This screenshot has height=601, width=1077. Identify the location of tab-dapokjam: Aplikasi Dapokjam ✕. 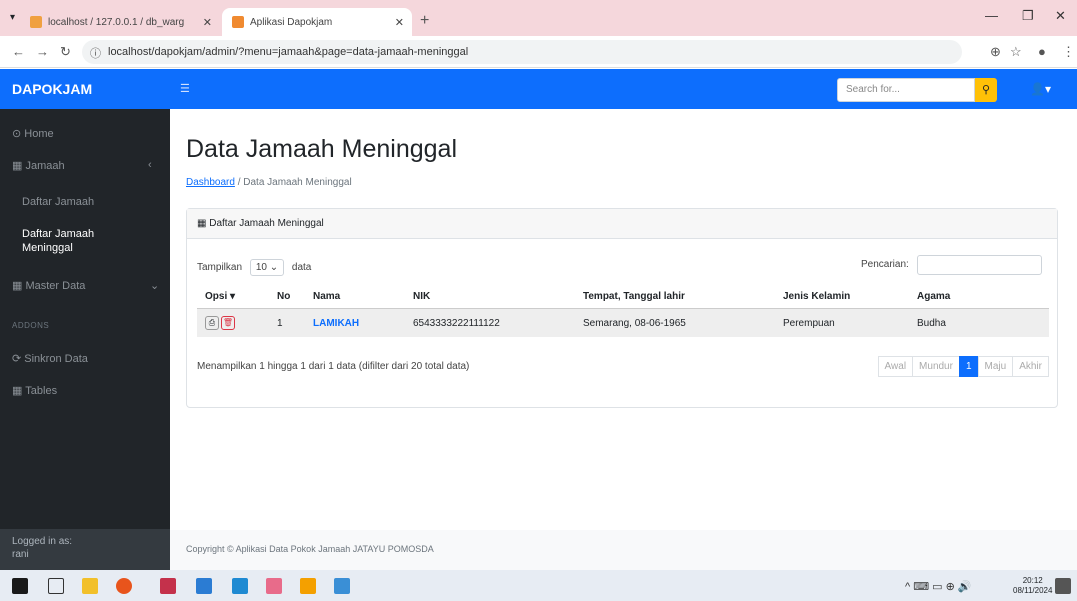
(317, 22).